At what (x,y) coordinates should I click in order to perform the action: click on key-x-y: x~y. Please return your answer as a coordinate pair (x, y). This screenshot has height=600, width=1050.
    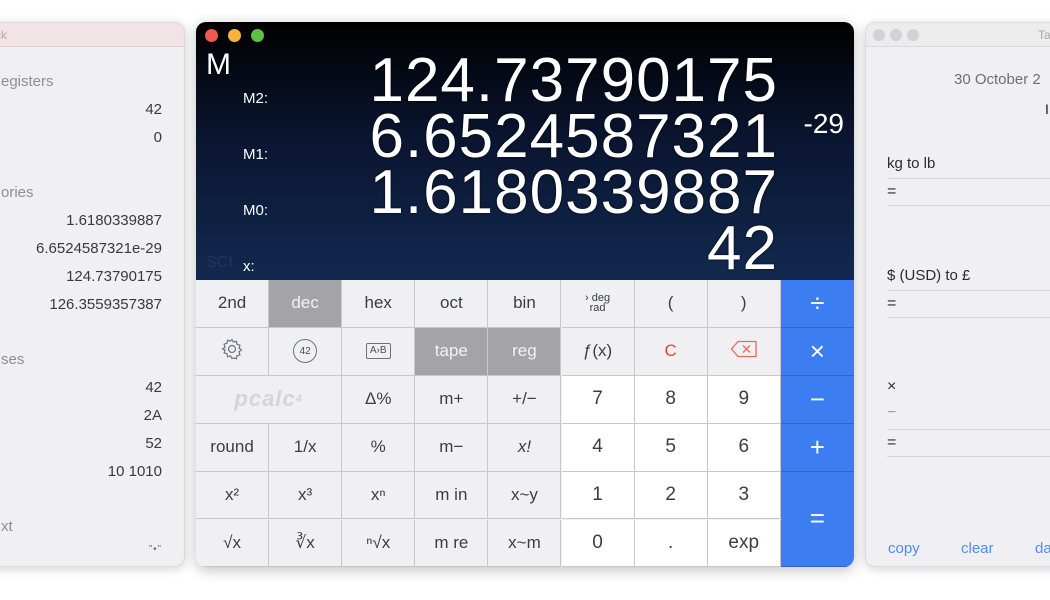
    Looking at the image, I should click on (525, 495).